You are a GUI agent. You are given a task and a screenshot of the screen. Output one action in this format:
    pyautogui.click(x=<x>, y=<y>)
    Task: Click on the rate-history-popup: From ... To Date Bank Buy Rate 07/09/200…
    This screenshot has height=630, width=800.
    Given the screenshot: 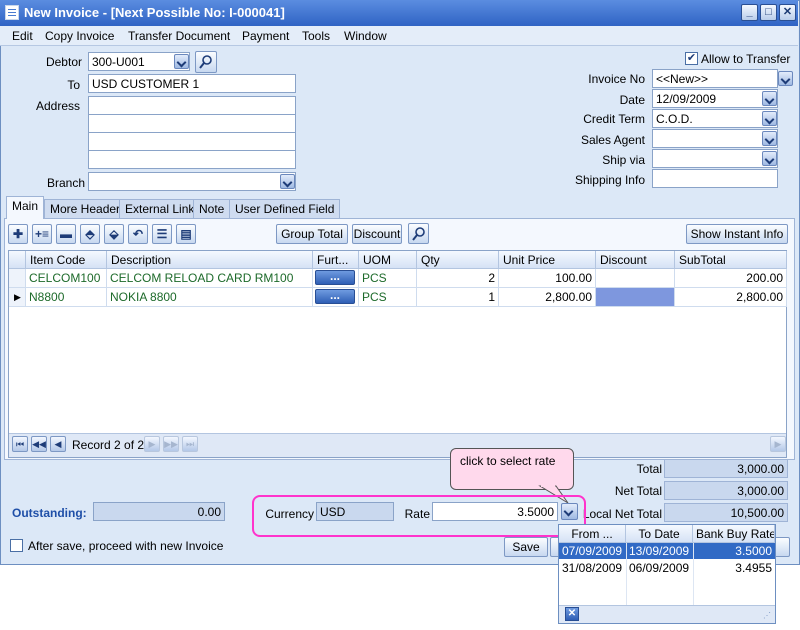 What is the action you would take?
    pyautogui.click(x=667, y=574)
    